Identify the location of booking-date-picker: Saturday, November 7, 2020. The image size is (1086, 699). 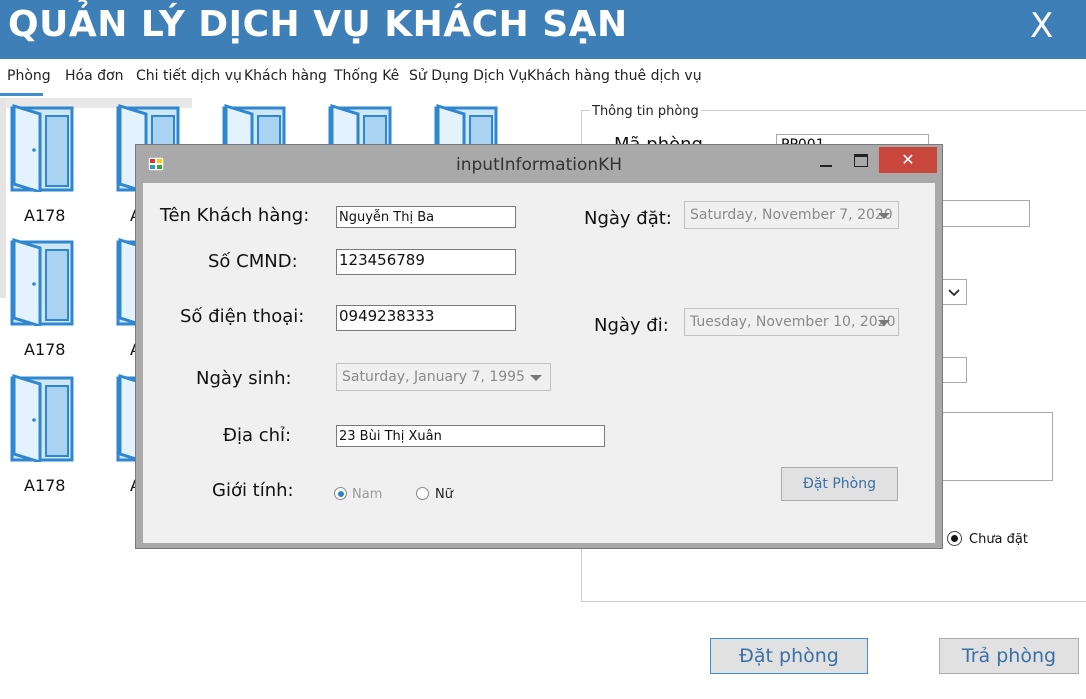
(791, 215).